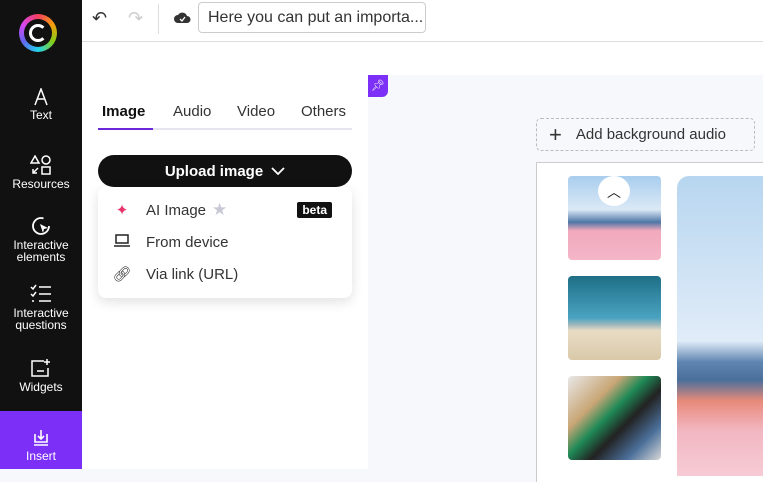 The width and height of the screenshot is (763, 482). I want to click on pin-icon: 📌︎, so click(378, 86).